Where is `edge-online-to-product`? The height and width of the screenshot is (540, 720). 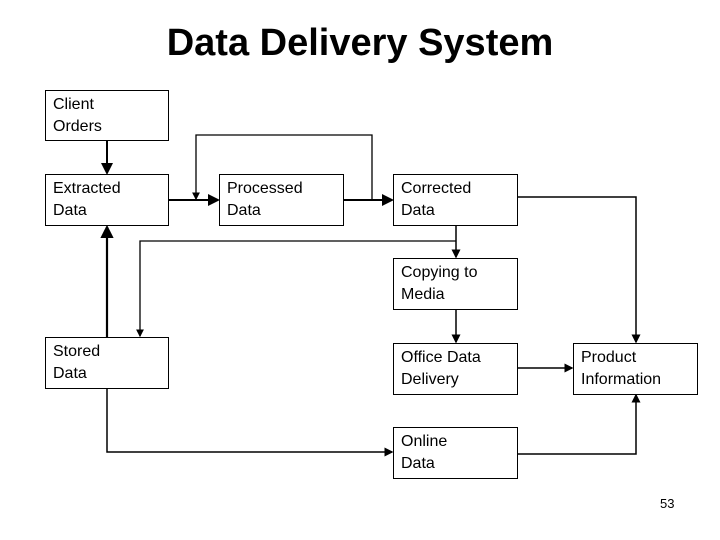 edge-online-to-product is located at coordinates (579, 424).